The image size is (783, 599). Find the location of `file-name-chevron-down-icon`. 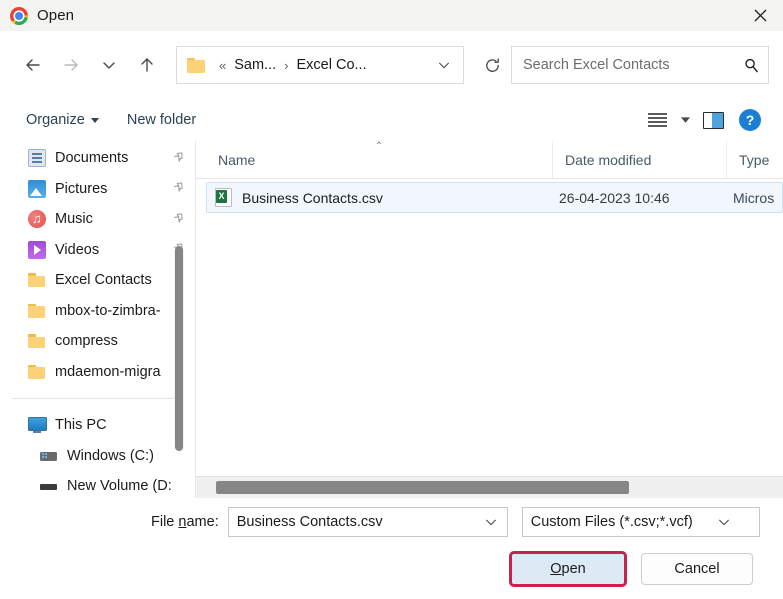

file-name-chevron-down-icon is located at coordinates (491, 522).